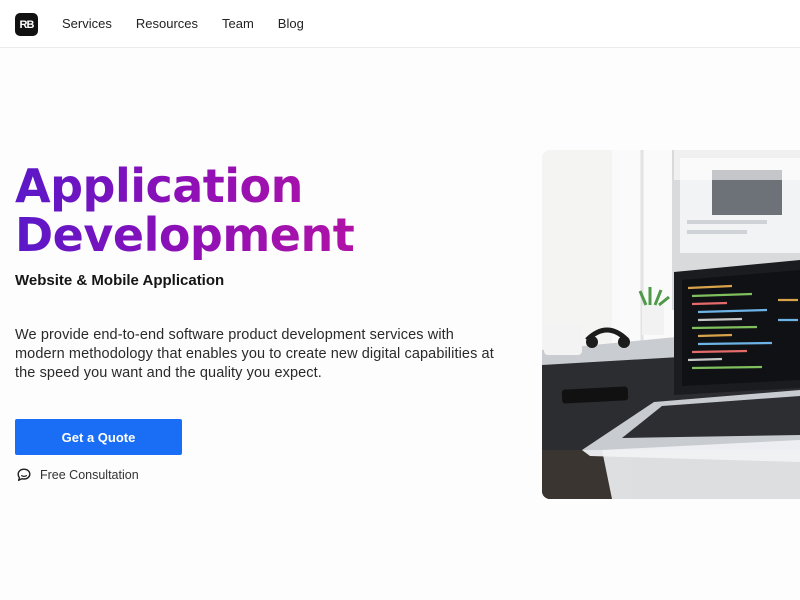  Describe the element at coordinates (400, 24) in the screenshot. I see `top-nav: RB Services Resources Team Blog` at that location.